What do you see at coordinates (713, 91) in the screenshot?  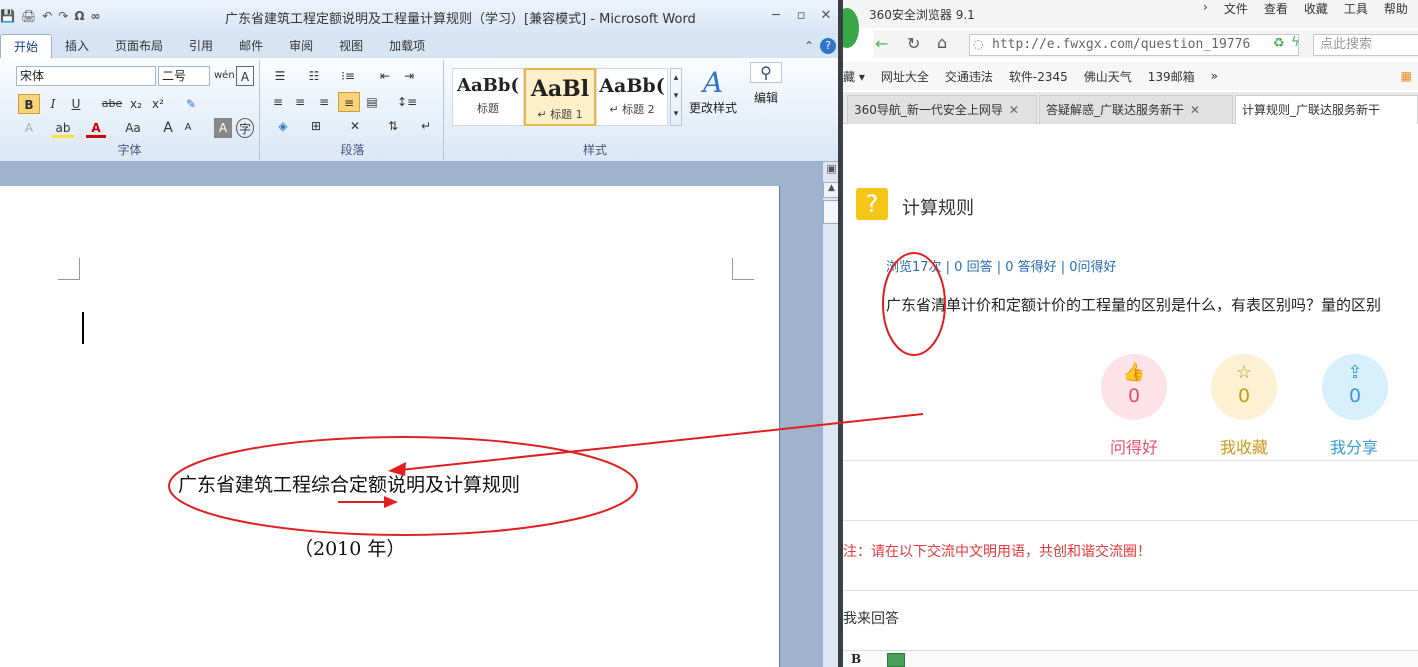 I see `change-styles-button: A 更改样式` at bounding box center [713, 91].